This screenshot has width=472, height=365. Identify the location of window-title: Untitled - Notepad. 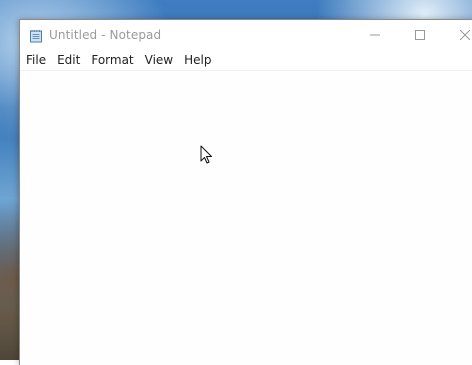
(105, 35).